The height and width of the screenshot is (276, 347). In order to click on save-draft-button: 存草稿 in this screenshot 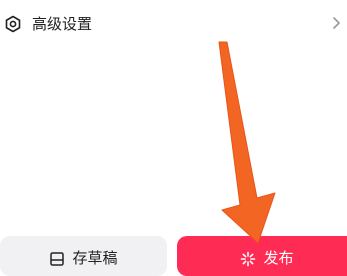, I will do `click(83, 256)`.